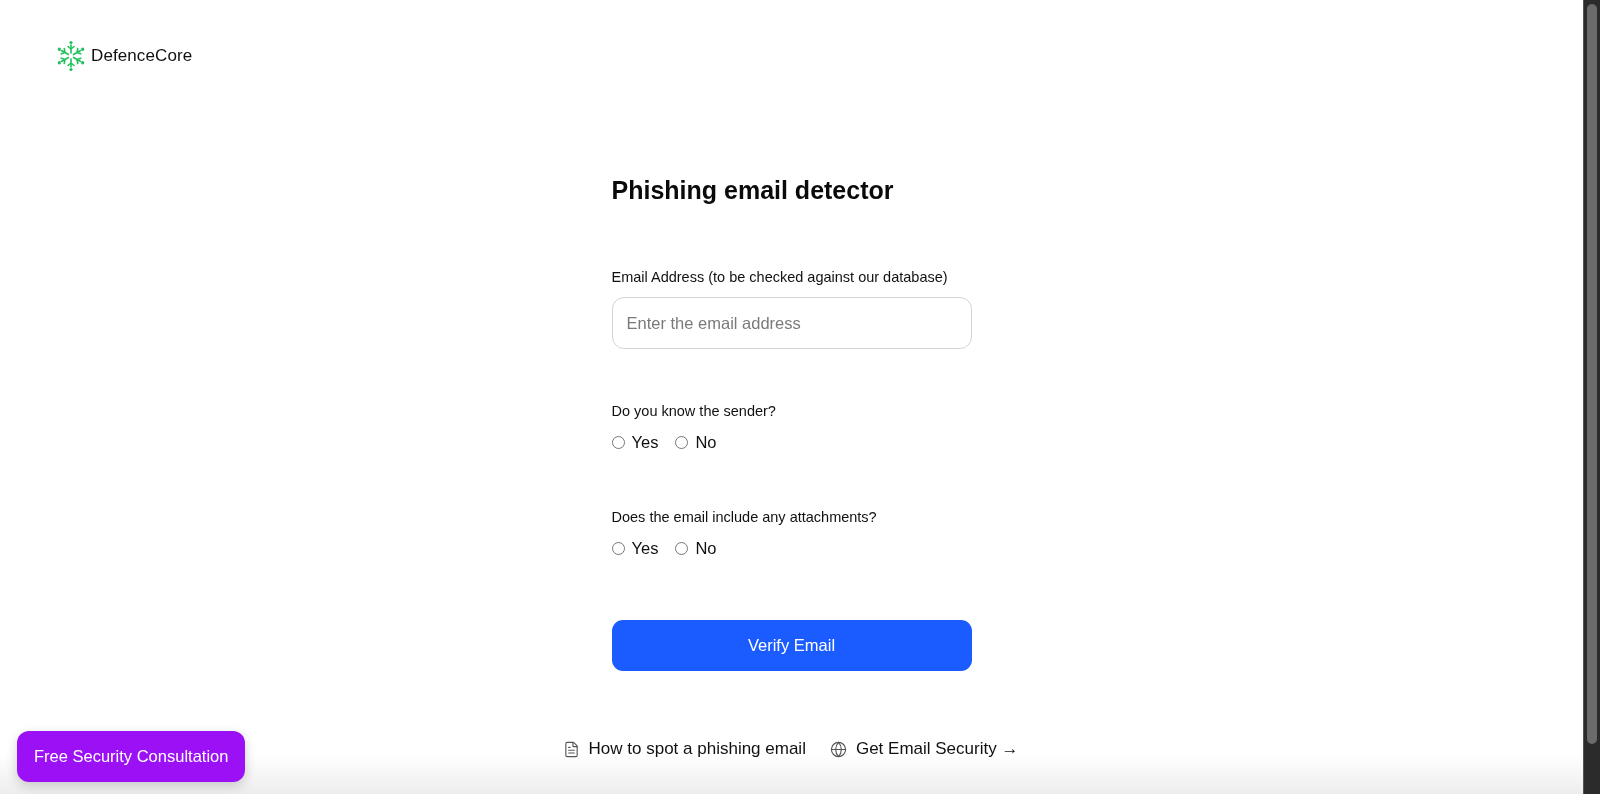 Image resolution: width=1600 pixels, height=794 pixels. I want to click on globe-icon, so click(838, 749).